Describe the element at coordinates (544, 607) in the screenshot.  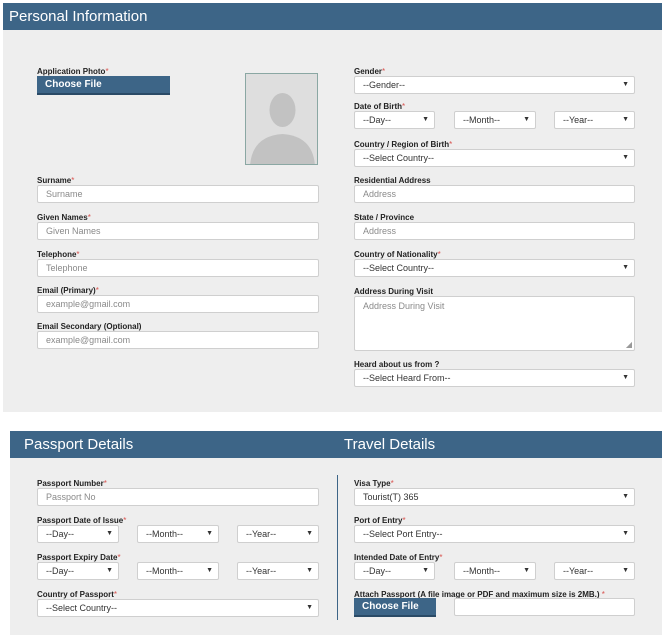
I see `attach-passport-filename-field` at that location.